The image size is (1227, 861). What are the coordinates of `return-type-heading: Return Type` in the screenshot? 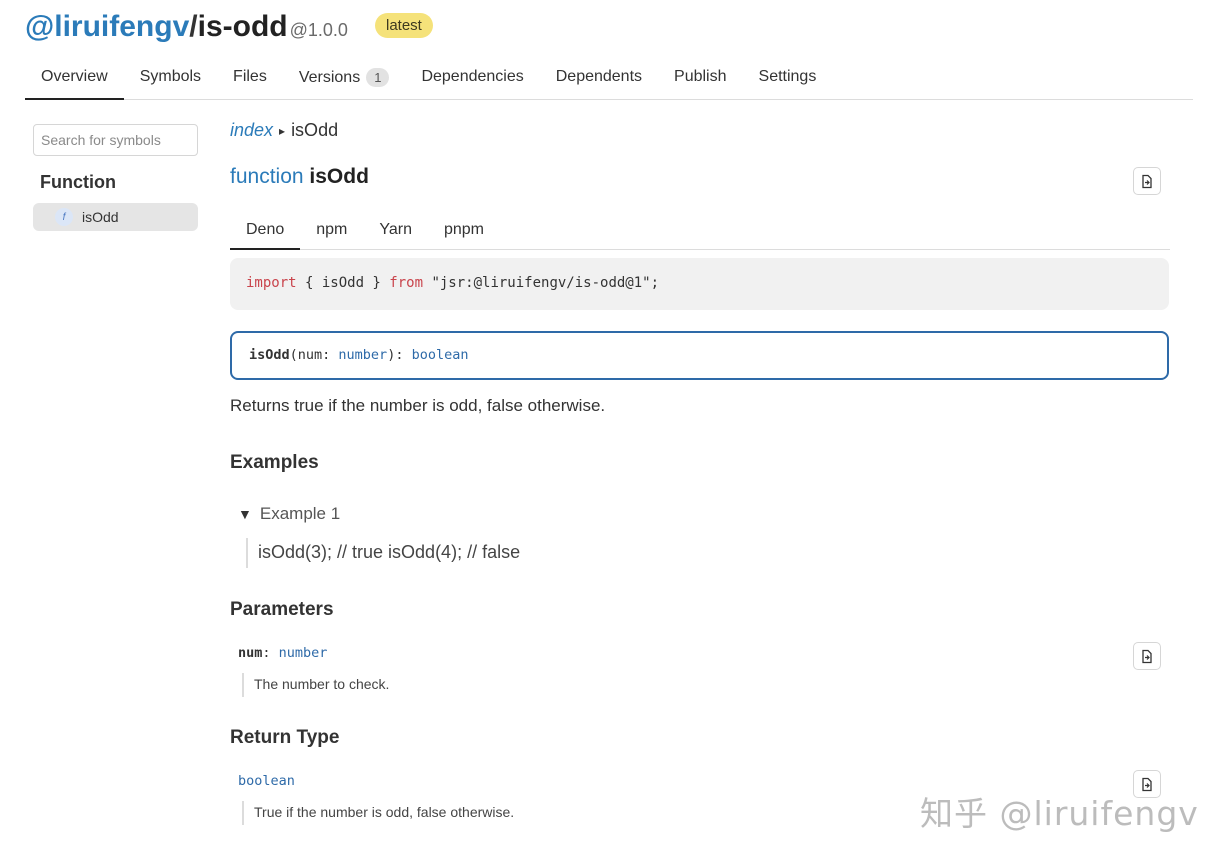 It's located at (285, 737).